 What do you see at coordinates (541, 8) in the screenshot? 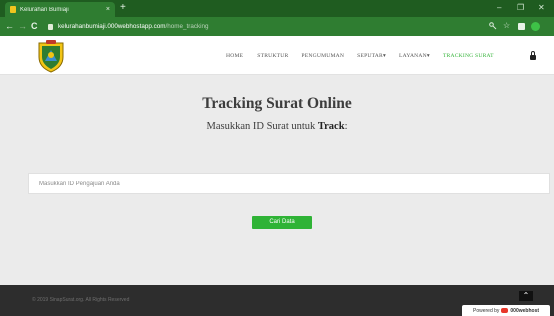
I see `close-window-icon: ✕` at bounding box center [541, 8].